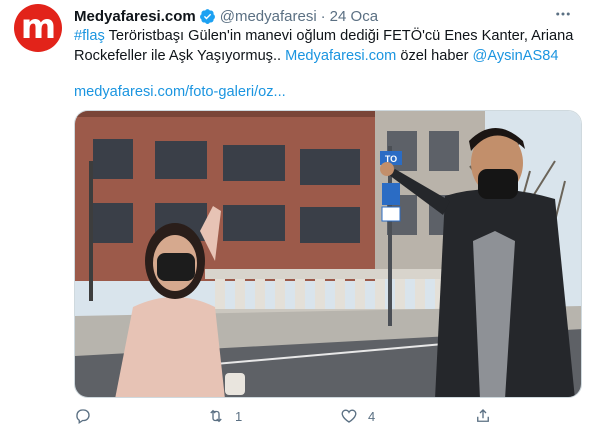 The image size is (589, 439). What do you see at coordinates (224, 416) in the screenshot?
I see `retweet-button: 1` at bounding box center [224, 416].